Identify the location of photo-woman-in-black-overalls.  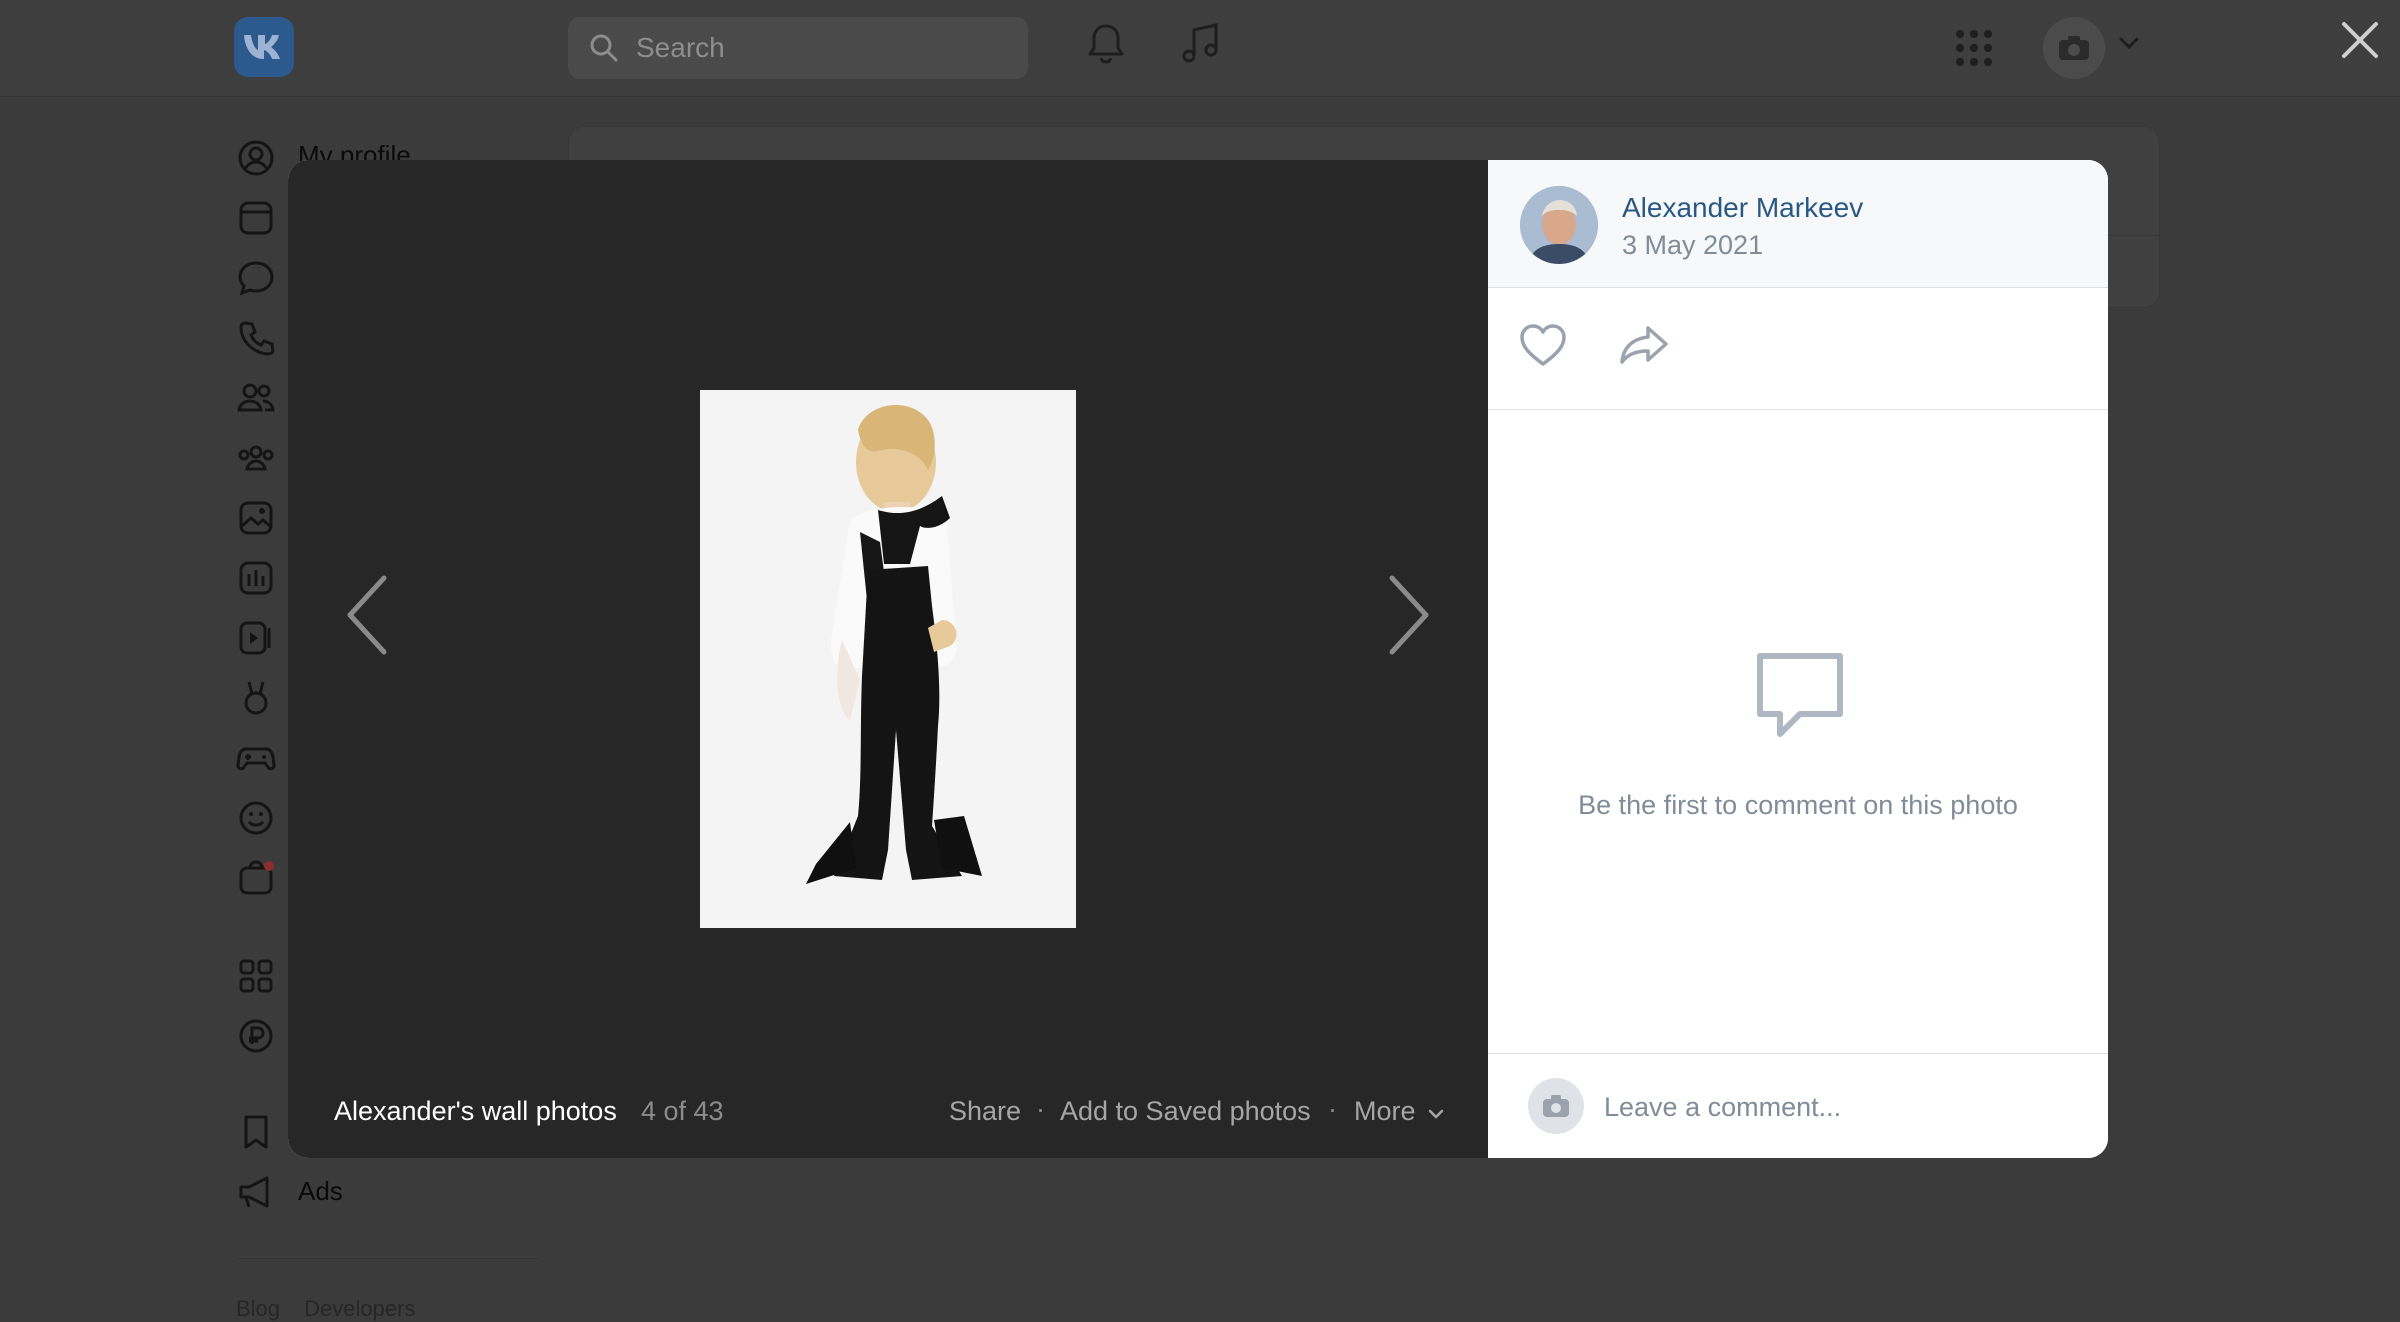
(888, 659).